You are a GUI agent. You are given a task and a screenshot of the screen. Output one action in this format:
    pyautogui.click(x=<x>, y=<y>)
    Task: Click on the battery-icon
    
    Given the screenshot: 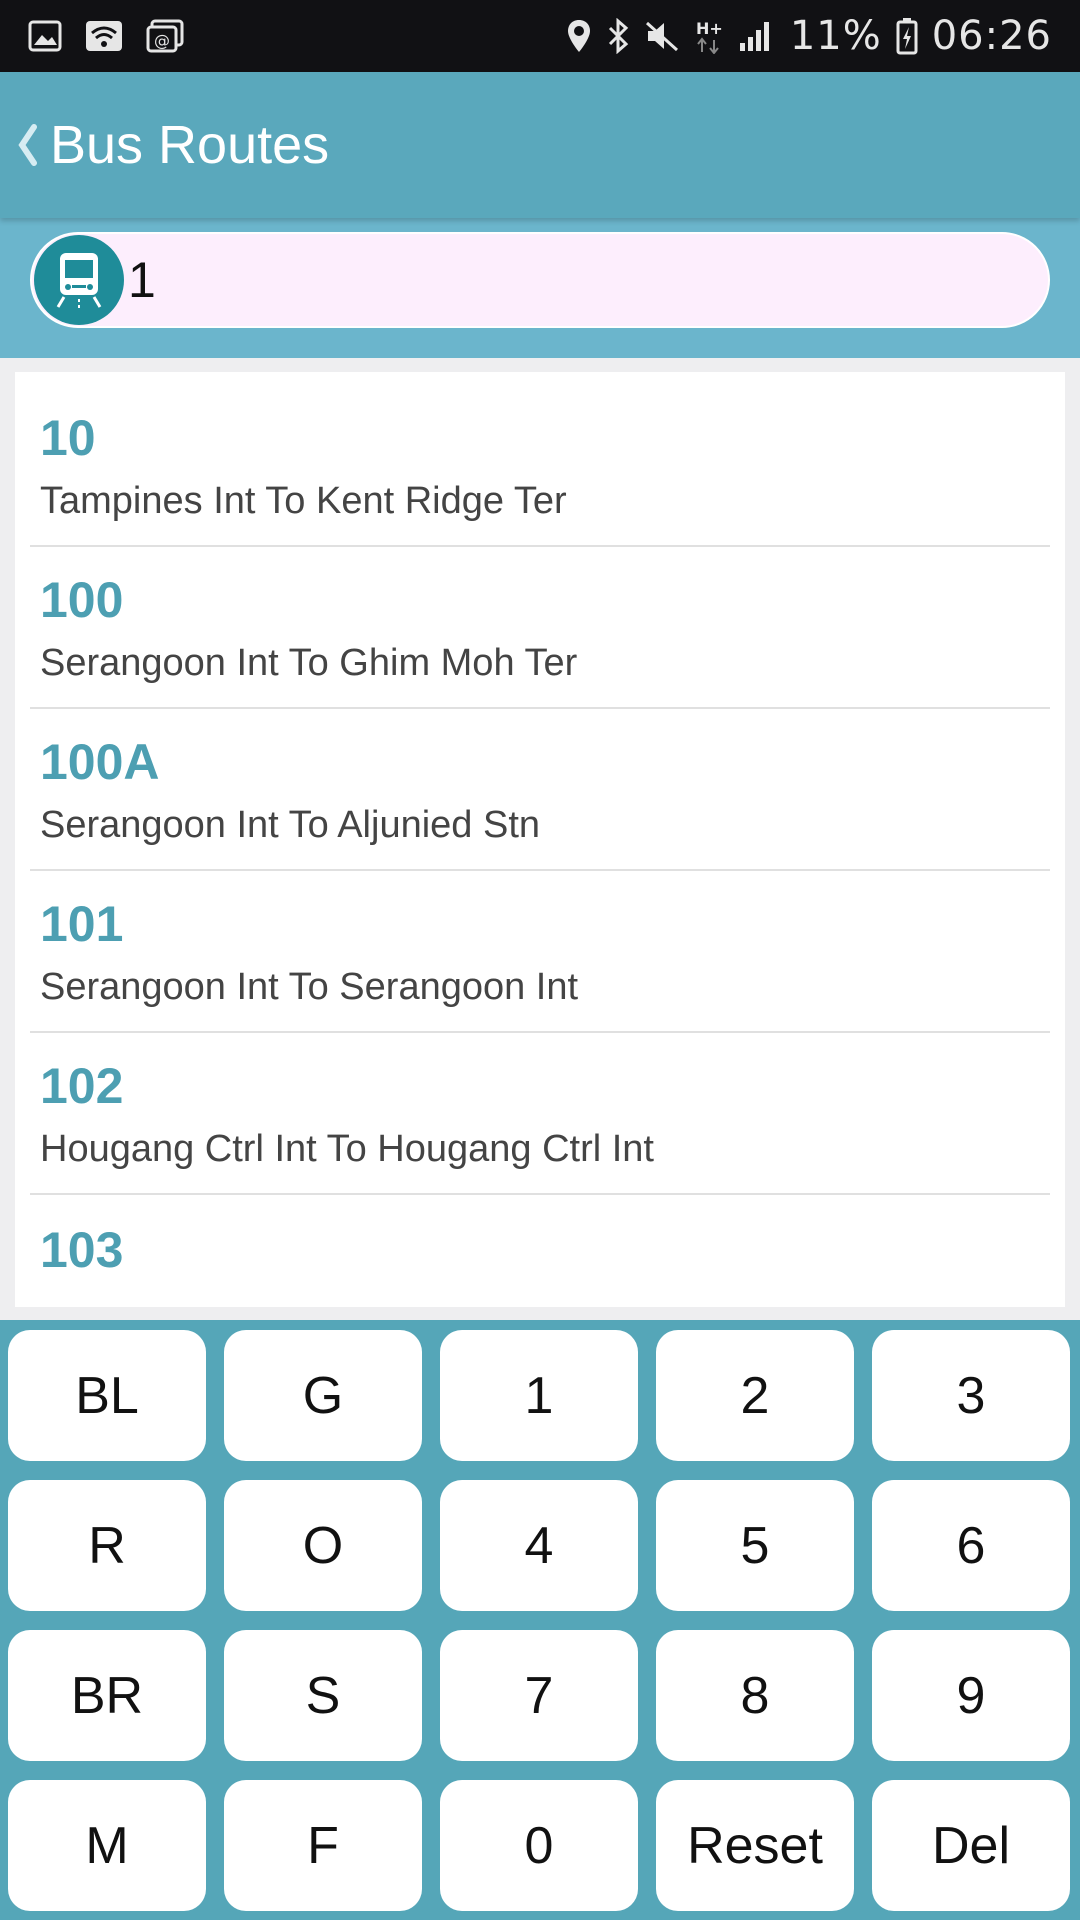 What is the action you would take?
    pyautogui.click(x=907, y=36)
    